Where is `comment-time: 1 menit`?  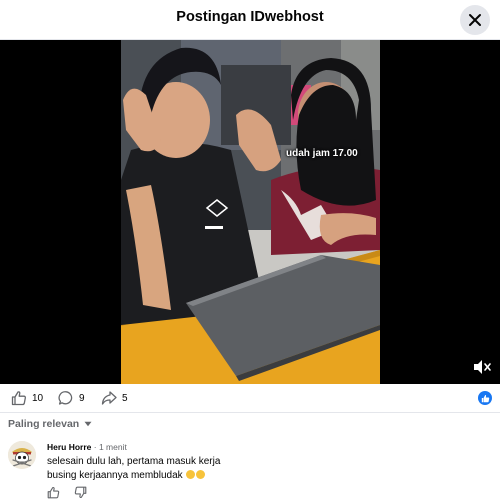 comment-time: 1 menit is located at coordinates (113, 447).